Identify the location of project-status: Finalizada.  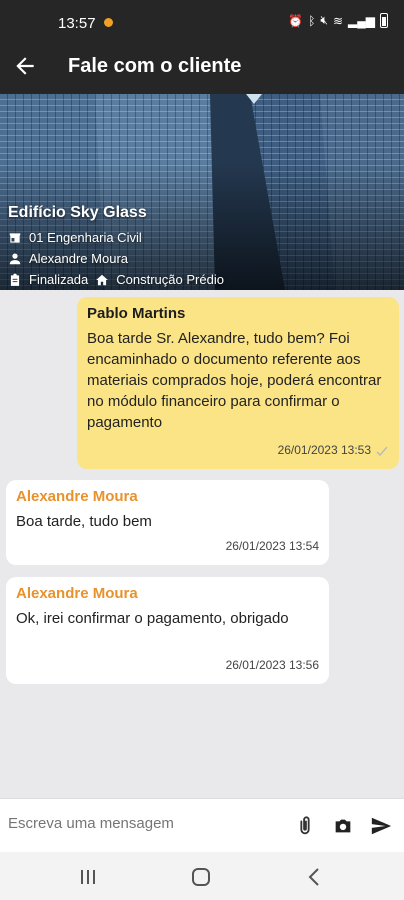
(59, 279).